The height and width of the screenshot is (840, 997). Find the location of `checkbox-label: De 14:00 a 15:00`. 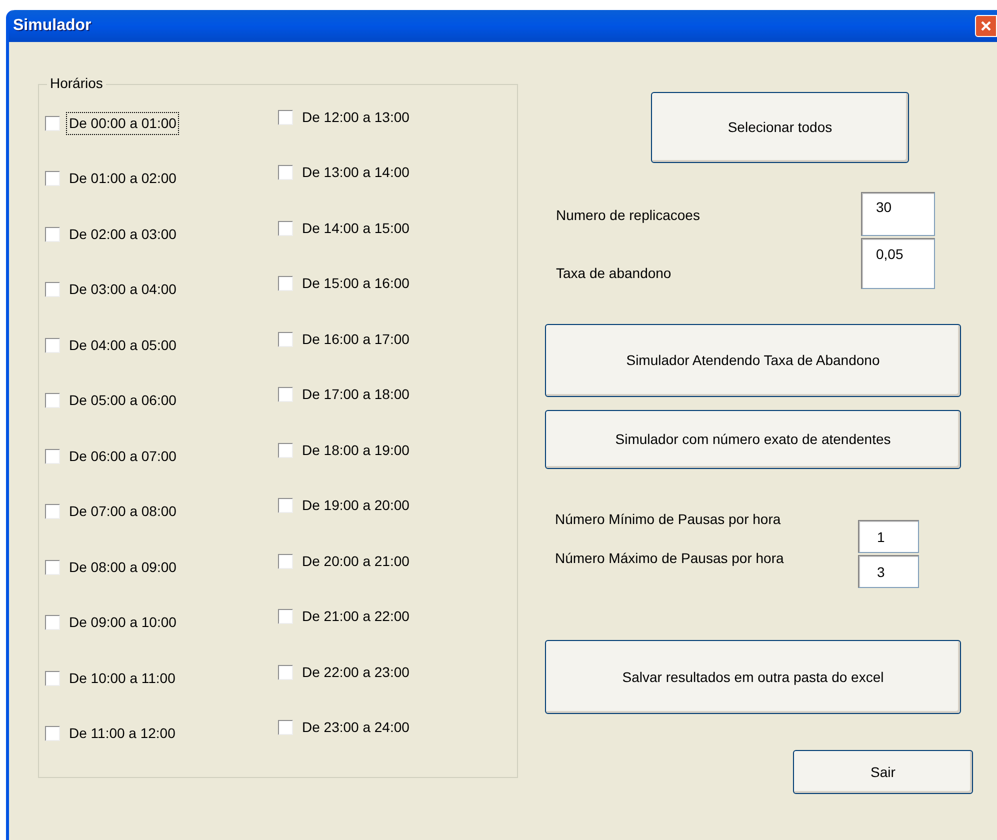

checkbox-label: De 14:00 a 15:00 is located at coordinates (355, 228).